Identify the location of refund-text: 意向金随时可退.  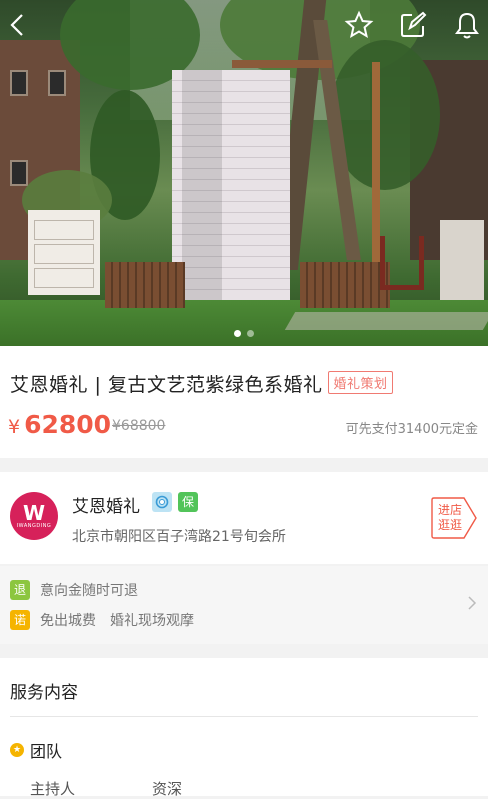
(89, 591).